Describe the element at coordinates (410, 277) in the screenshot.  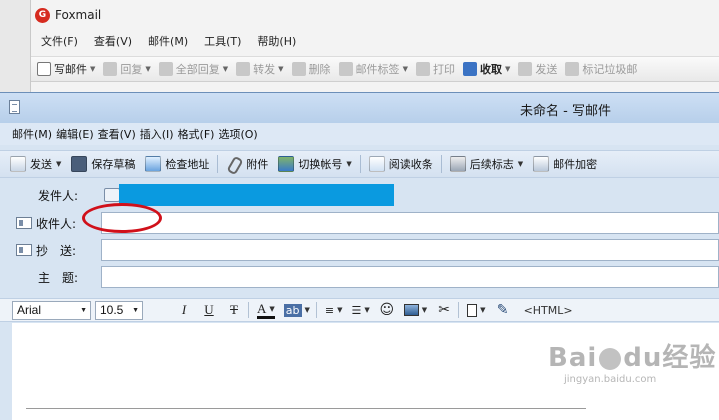
I see `subject-field` at that location.